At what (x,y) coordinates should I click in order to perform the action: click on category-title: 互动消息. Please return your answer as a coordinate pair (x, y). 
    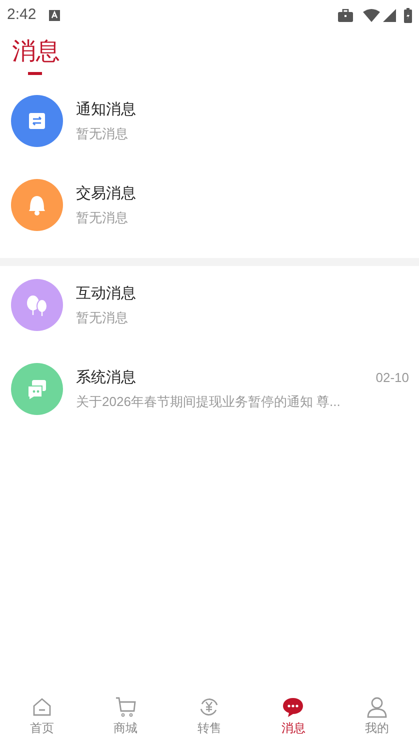
    Looking at the image, I should click on (106, 294).